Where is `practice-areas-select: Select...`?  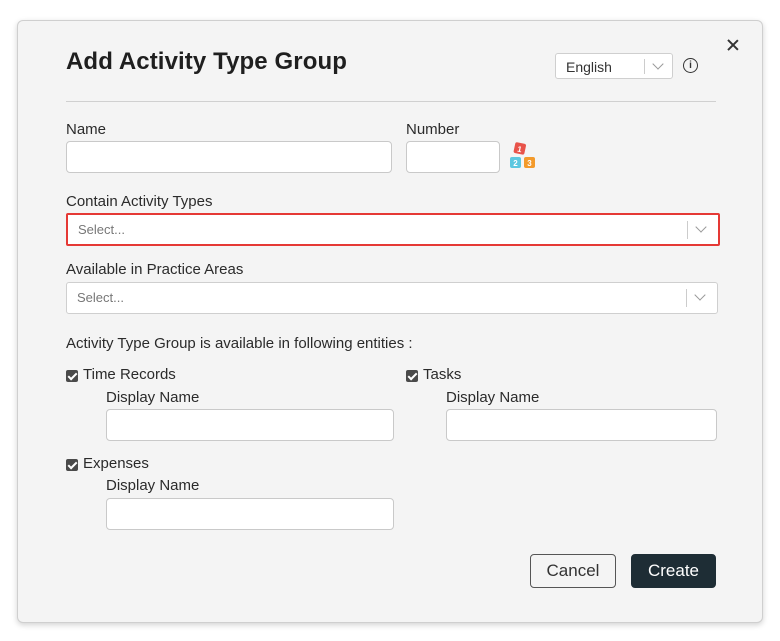
practice-areas-select: Select... is located at coordinates (392, 298).